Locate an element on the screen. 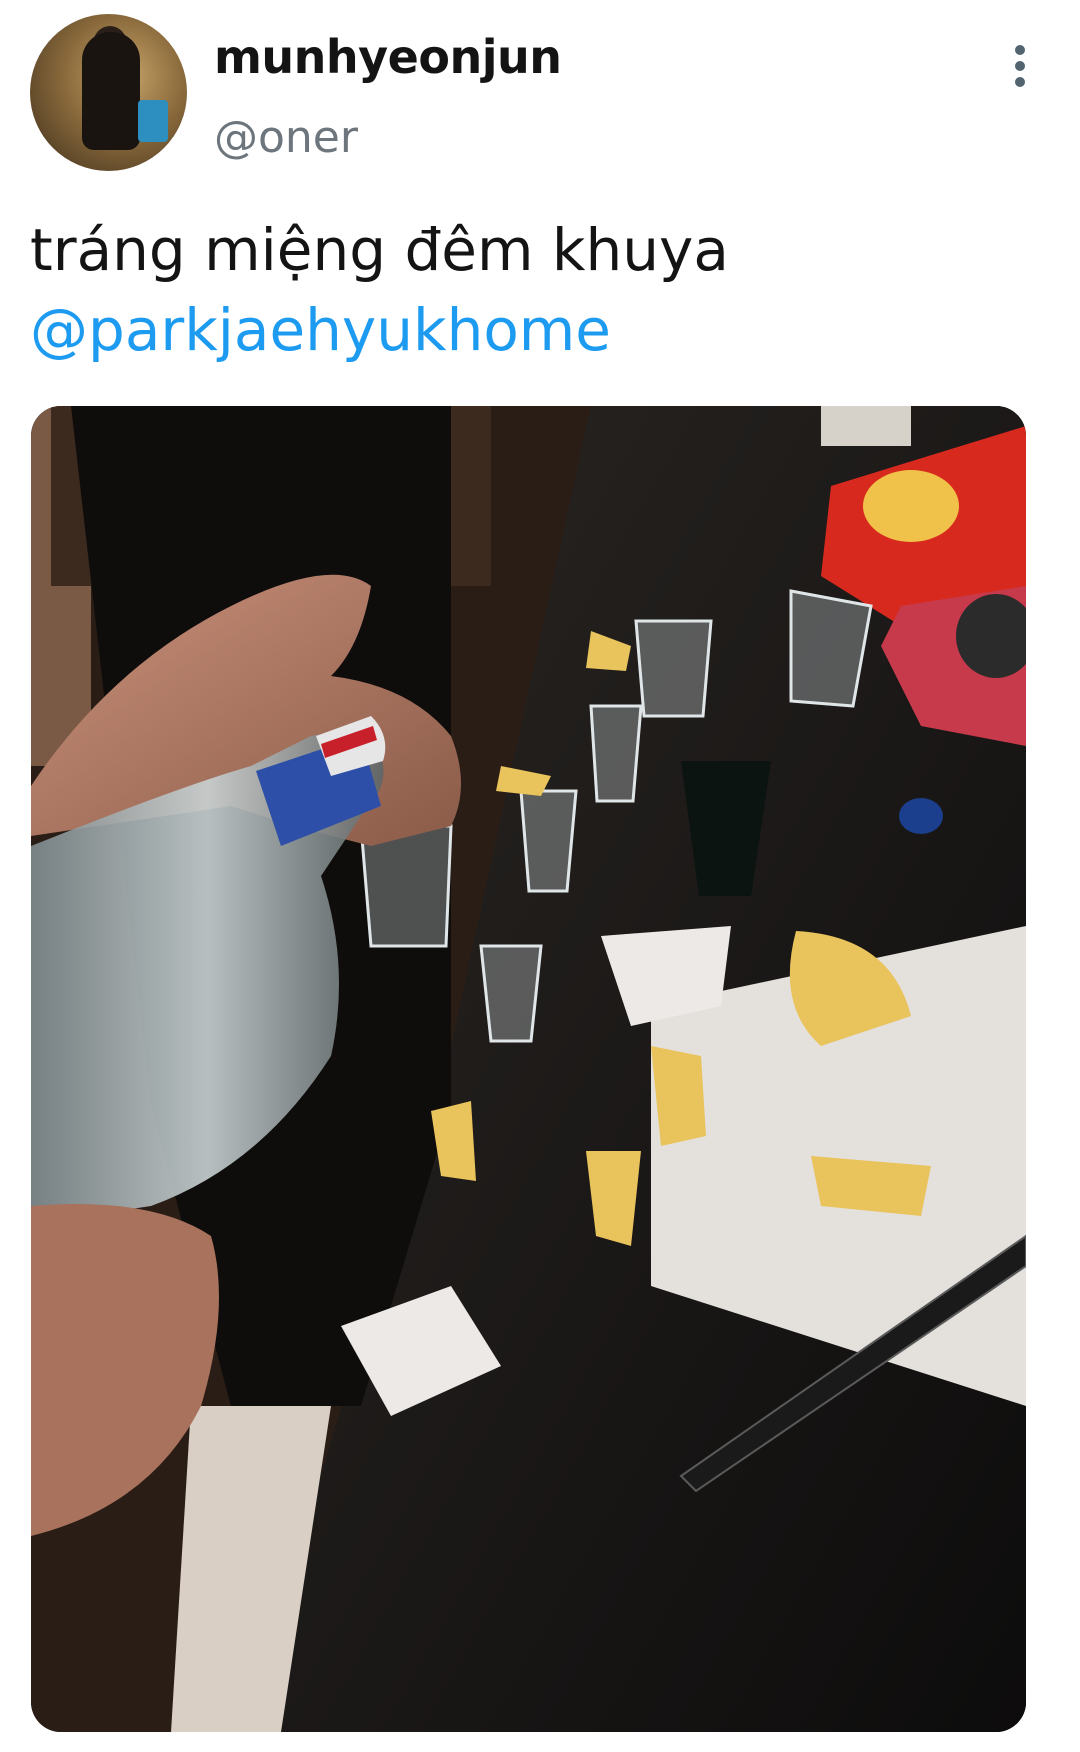  avatar-cup-shape is located at coordinates (153, 121).